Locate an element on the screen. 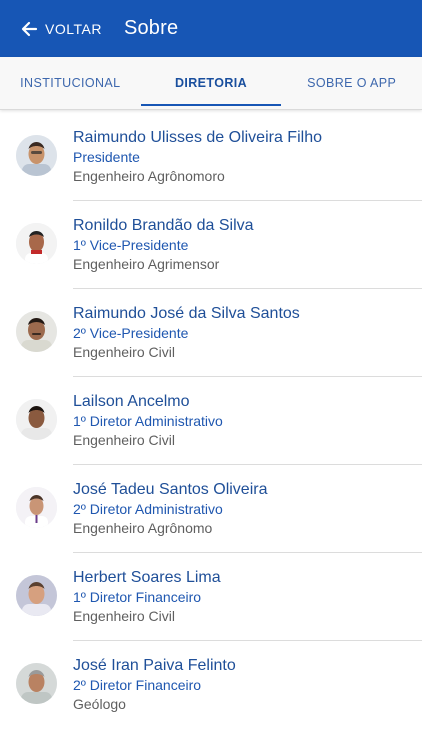 This screenshot has width=422, height=750. tab-institucional: INSTITUCIONAL is located at coordinates (70, 83).